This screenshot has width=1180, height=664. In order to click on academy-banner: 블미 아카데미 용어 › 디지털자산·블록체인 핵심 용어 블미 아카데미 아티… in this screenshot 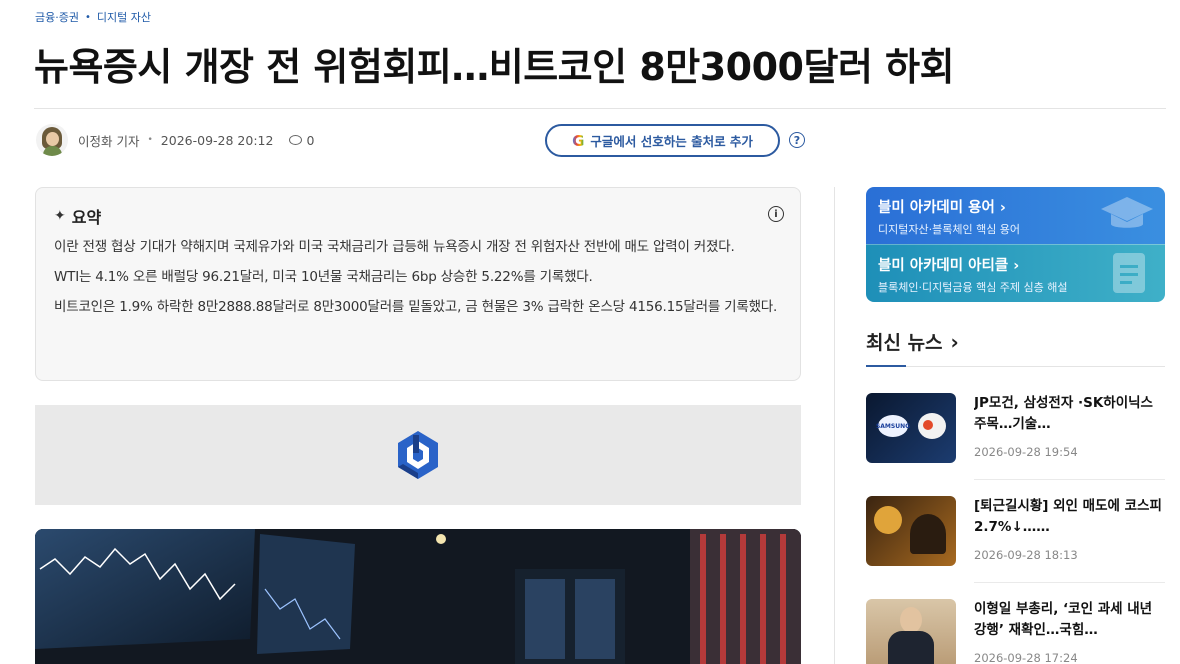, I will do `click(1015, 244)`.